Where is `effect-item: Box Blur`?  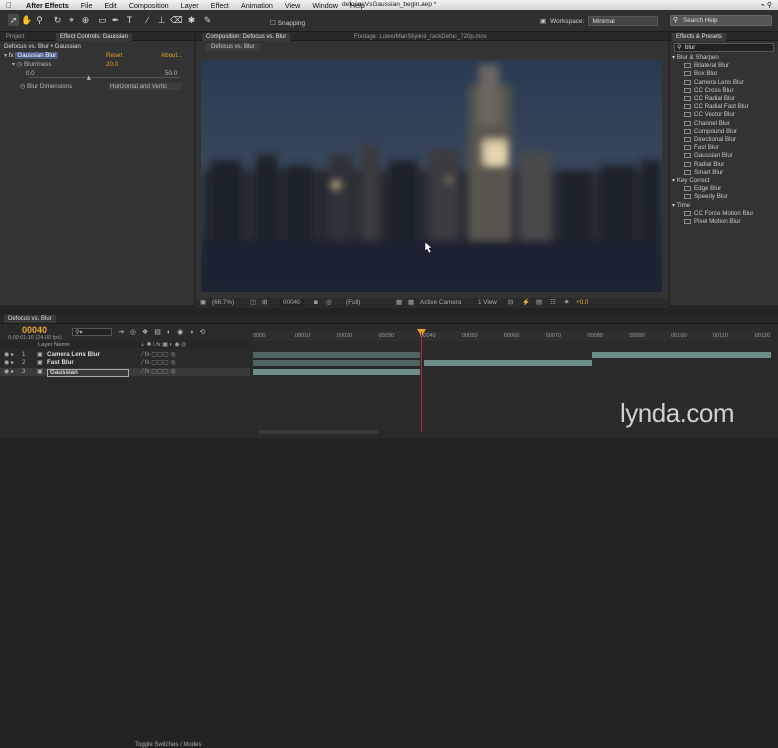 effect-item: Box Blur is located at coordinates (731, 74).